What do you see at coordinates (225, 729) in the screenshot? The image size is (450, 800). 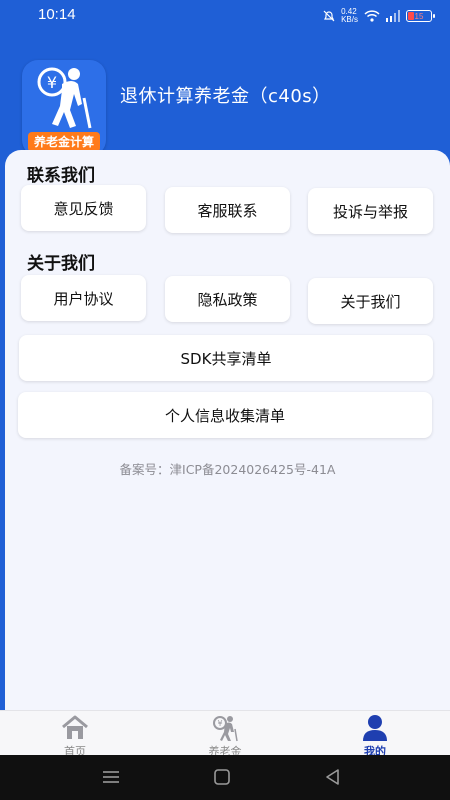 I see `pension-icon: ¥` at bounding box center [225, 729].